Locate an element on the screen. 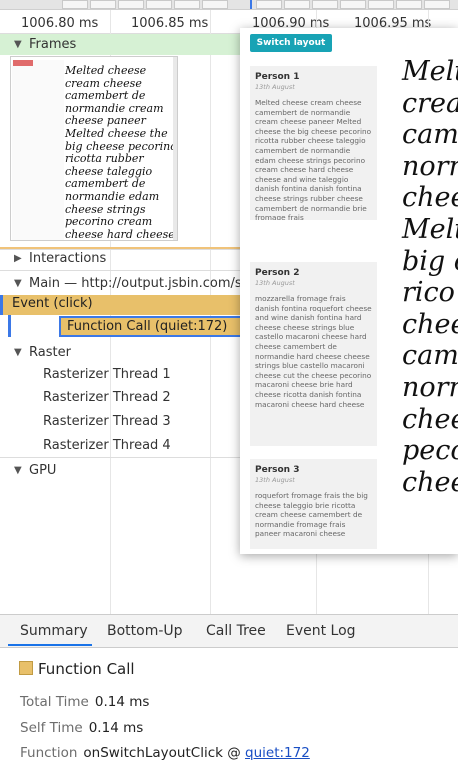  rasterizer-thread-label: Rasterizer Thread 2 is located at coordinates (107, 397).